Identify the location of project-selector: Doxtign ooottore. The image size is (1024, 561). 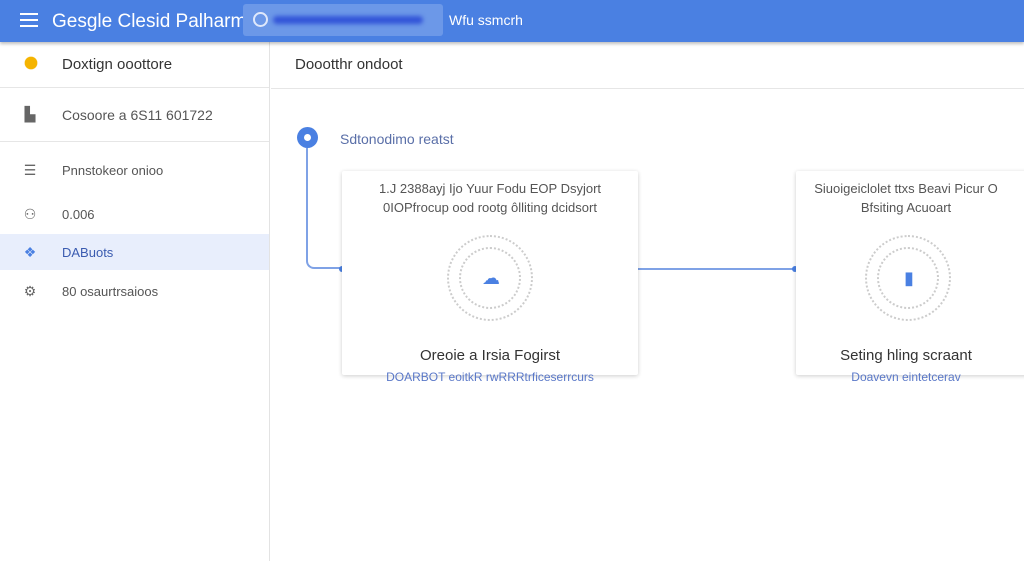
(134, 65).